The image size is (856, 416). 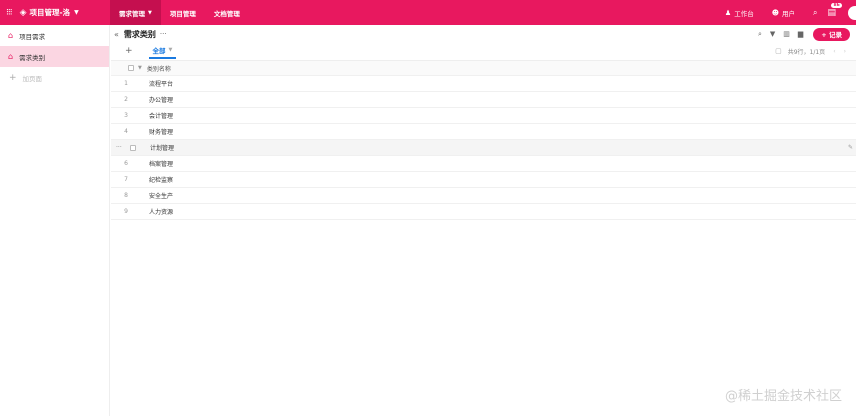 I want to click on add-record-button: + 记录, so click(x=831, y=34).